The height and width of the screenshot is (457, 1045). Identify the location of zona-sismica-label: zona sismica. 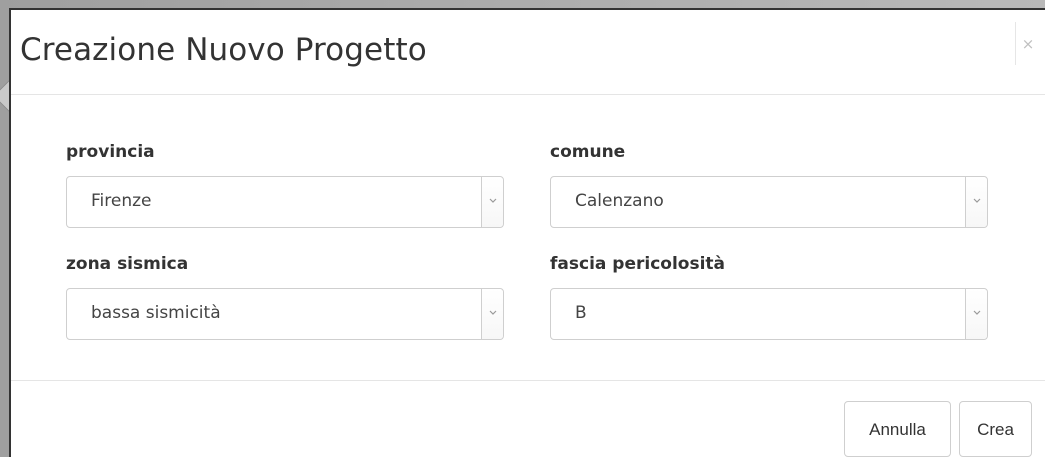
(127, 264).